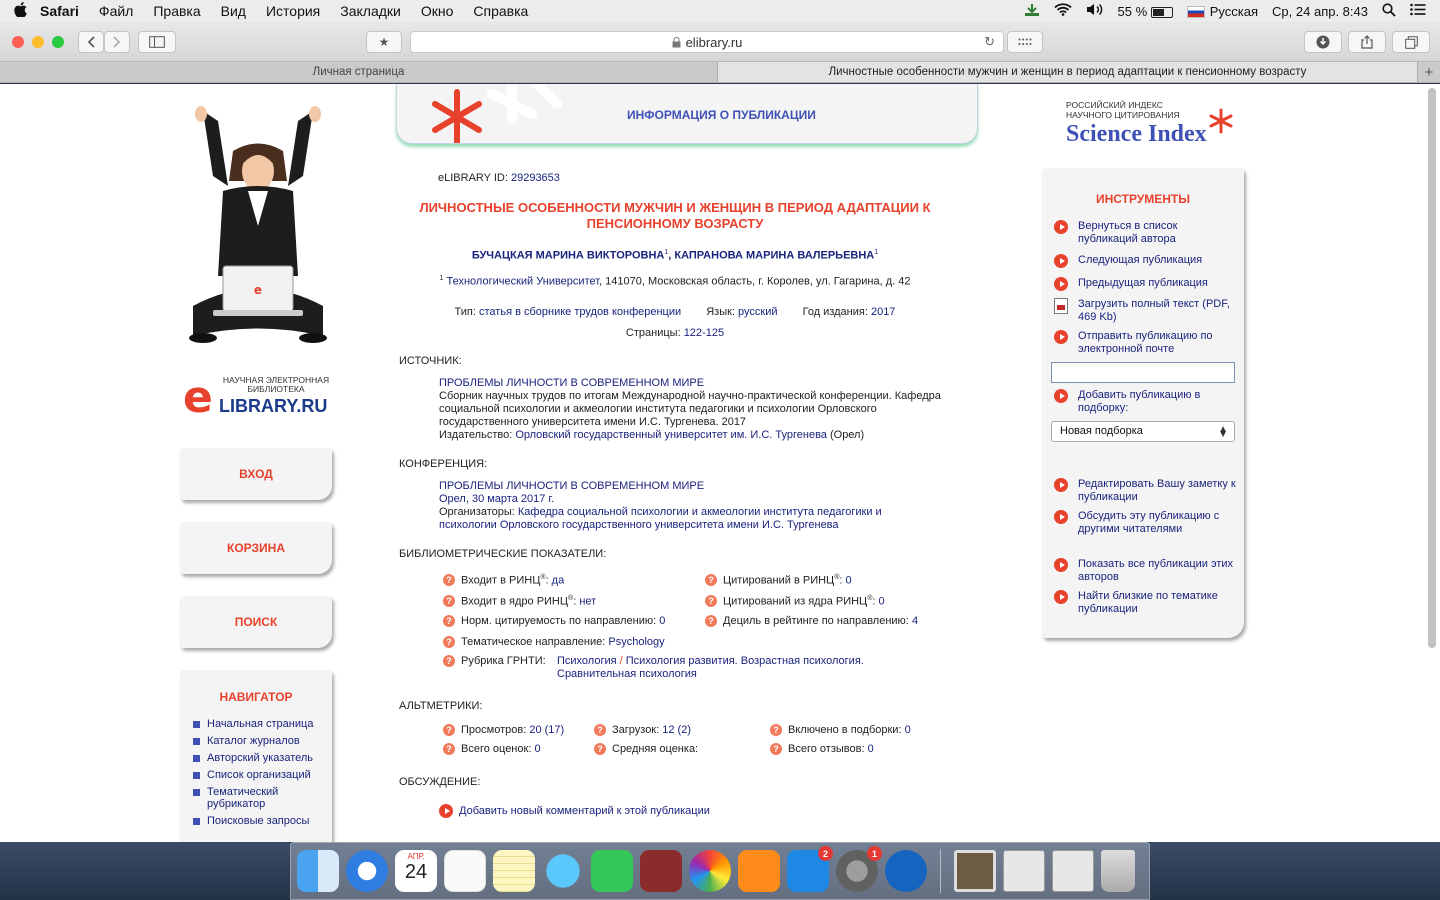  What do you see at coordinates (1147, 571) in the screenshot?
I see `tool-show-all-by-authors: Показать все публикации этих авторов` at bounding box center [1147, 571].